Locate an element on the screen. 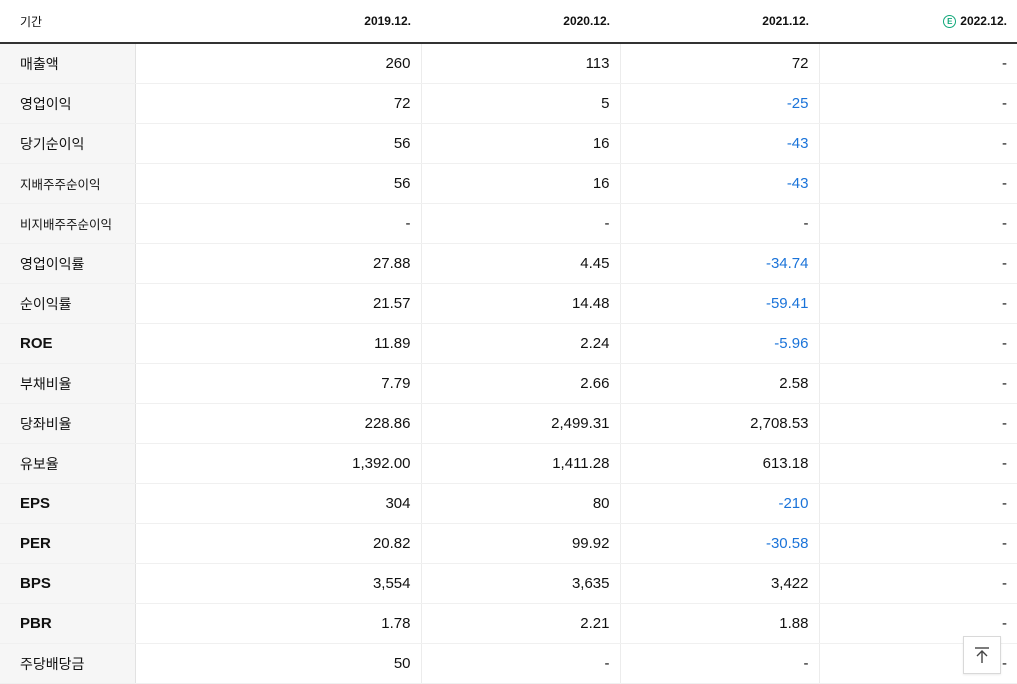  row-label: PBR is located at coordinates (68, 623).